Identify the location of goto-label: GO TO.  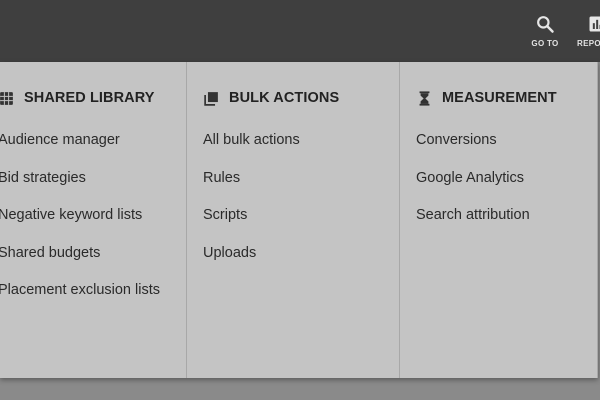
(545, 43).